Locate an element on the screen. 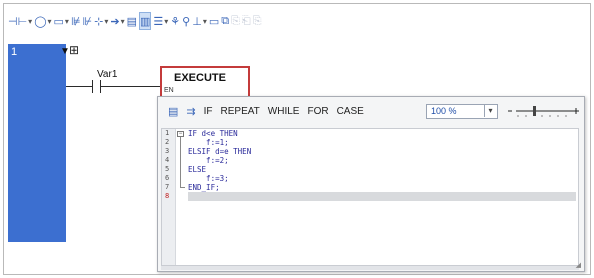  line-number: 3 is located at coordinates (167, 151).